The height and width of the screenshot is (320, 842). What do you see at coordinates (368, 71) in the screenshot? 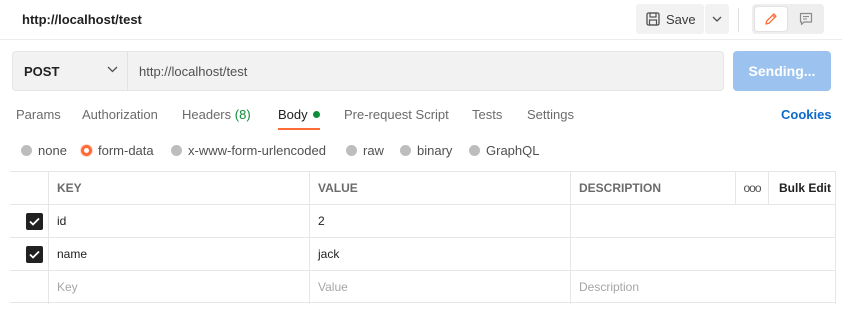
I see `url-bar: POST http://localhost/test` at bounding box center [368, 71].